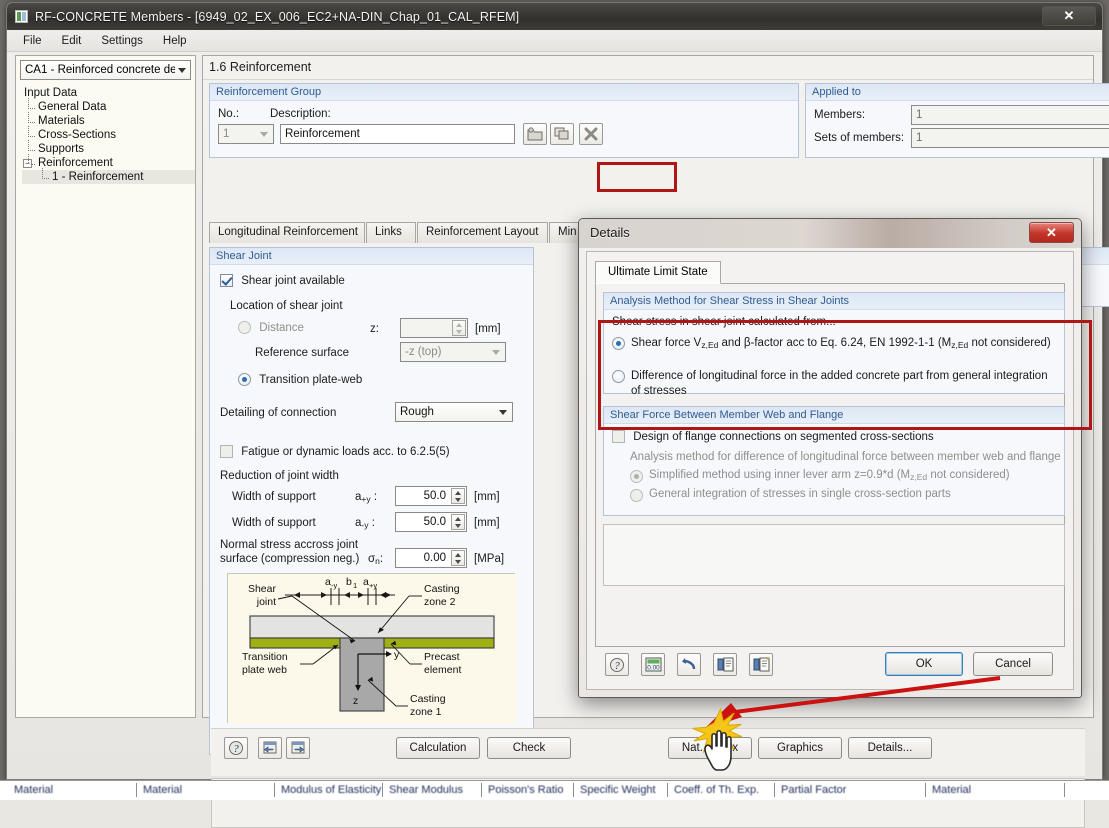 This screenshot has height=828, width=1109. I want to click on copy-icon, so click(562, 134).